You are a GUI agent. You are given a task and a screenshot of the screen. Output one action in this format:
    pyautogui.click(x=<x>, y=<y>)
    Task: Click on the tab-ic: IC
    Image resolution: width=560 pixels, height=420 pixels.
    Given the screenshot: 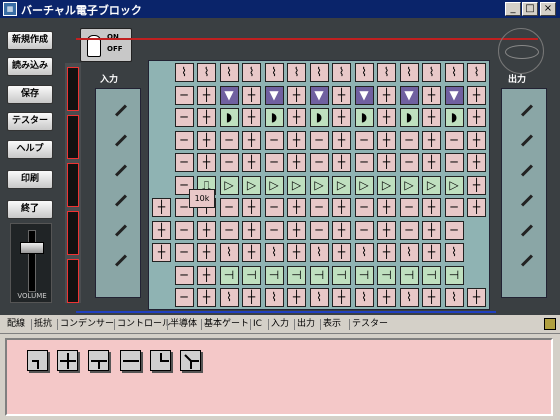 What is the action you would take?
    pyautogui.click(x=257, y=324)
    